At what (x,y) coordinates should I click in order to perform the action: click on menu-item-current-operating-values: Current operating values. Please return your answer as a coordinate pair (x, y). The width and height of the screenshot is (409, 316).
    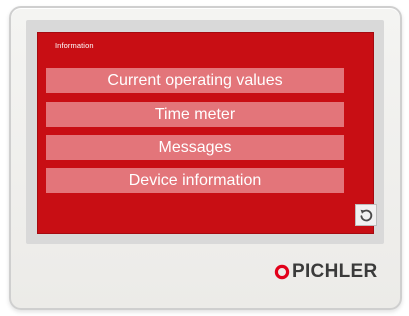
    Looking at the image, I should click on (195, 80).